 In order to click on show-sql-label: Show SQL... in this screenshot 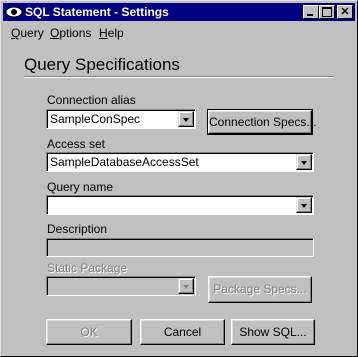, I will do `click(273, 332)`.